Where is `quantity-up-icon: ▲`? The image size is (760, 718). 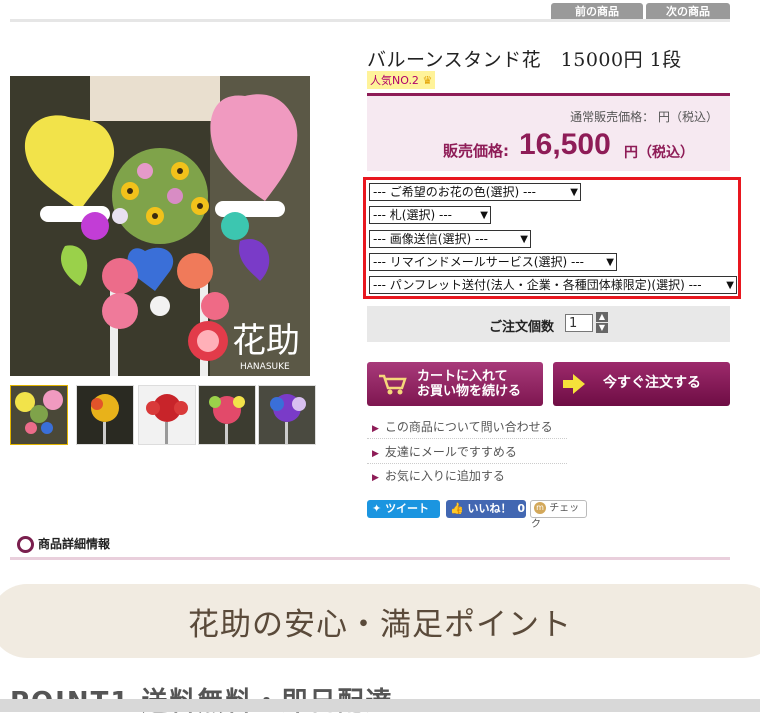
quantity-up-icon: ▲ is located at coordinates (602, 317).